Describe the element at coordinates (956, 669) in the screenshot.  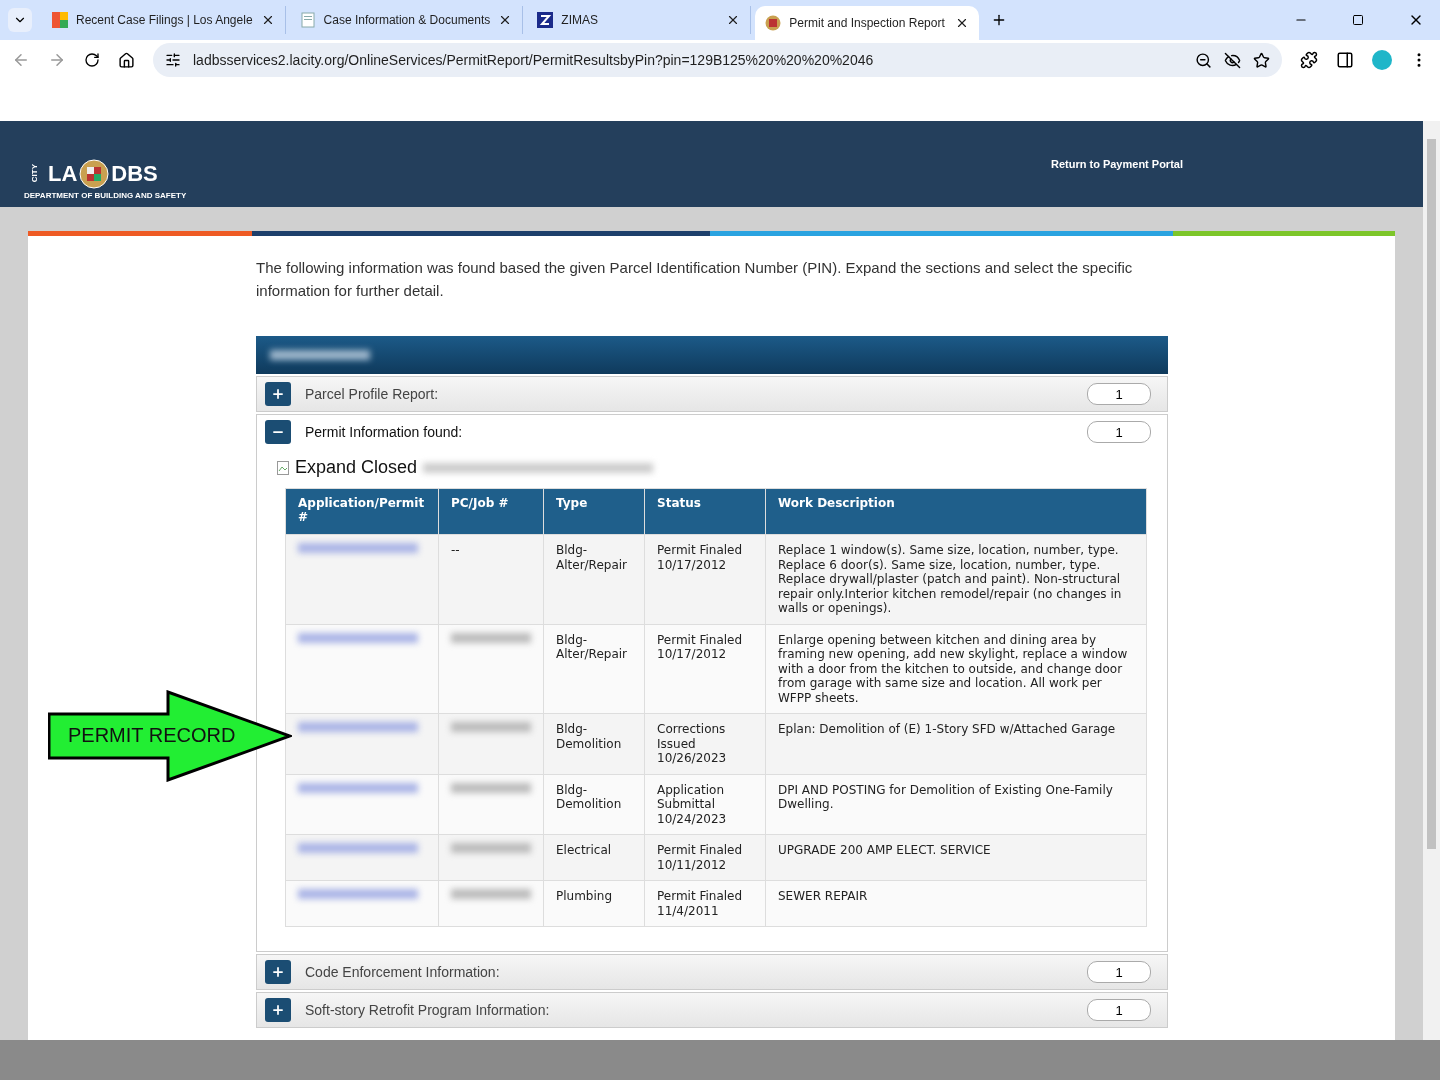
I see `table-cell: Enlarge opening between kitchen and dining area by framing new opening, add new skylight, replace a window with a door from the kitchen to outside, and change door from garage with same size and location. All work per WFPP sheets.` at that location.